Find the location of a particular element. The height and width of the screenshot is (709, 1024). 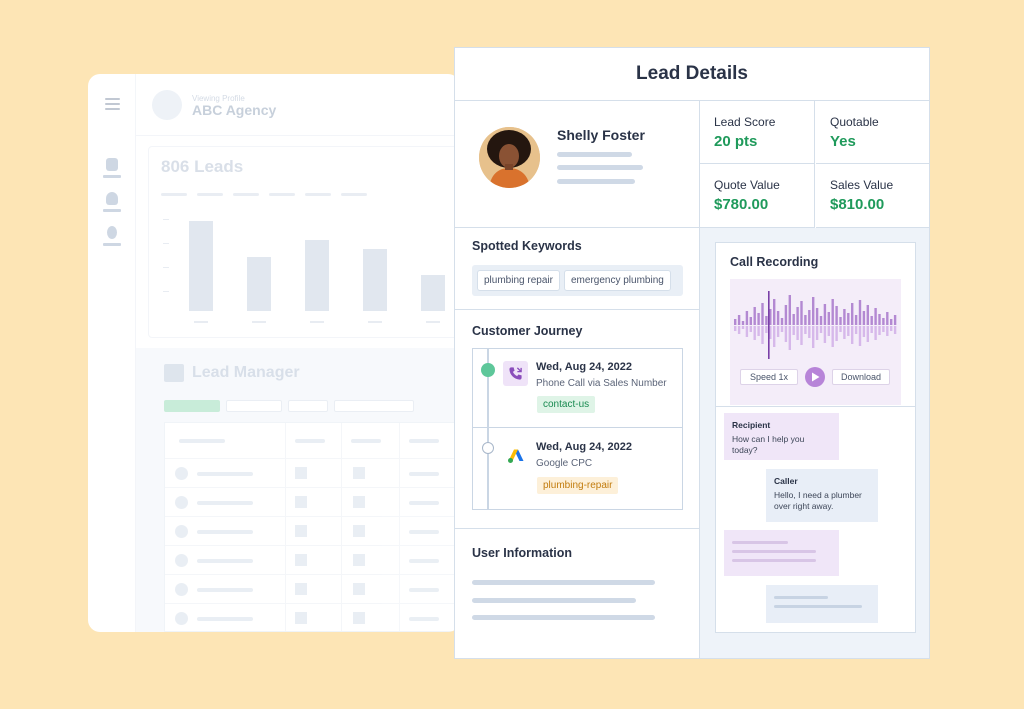

recipient-message: Recipient How can I help you today? is located at coordinates (781, 436).